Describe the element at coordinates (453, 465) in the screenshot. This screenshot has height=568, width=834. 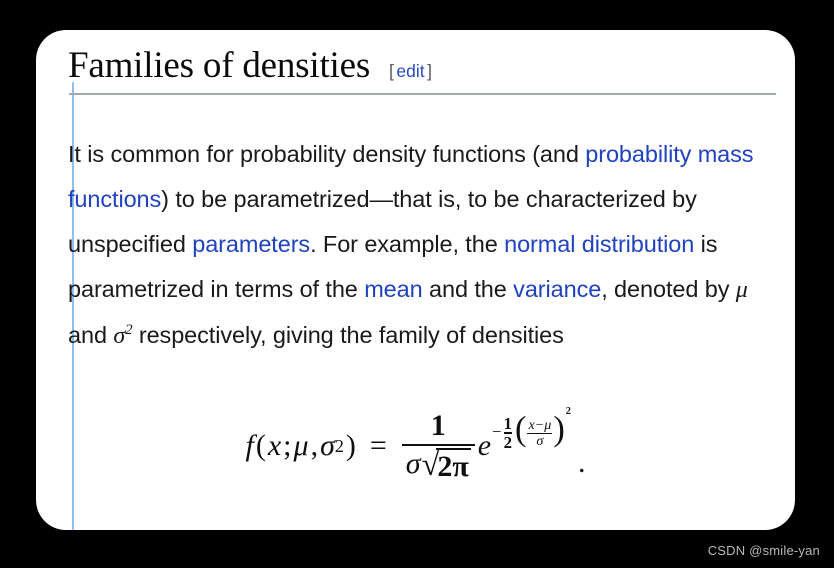
I see `radicand: 2π` at that location.